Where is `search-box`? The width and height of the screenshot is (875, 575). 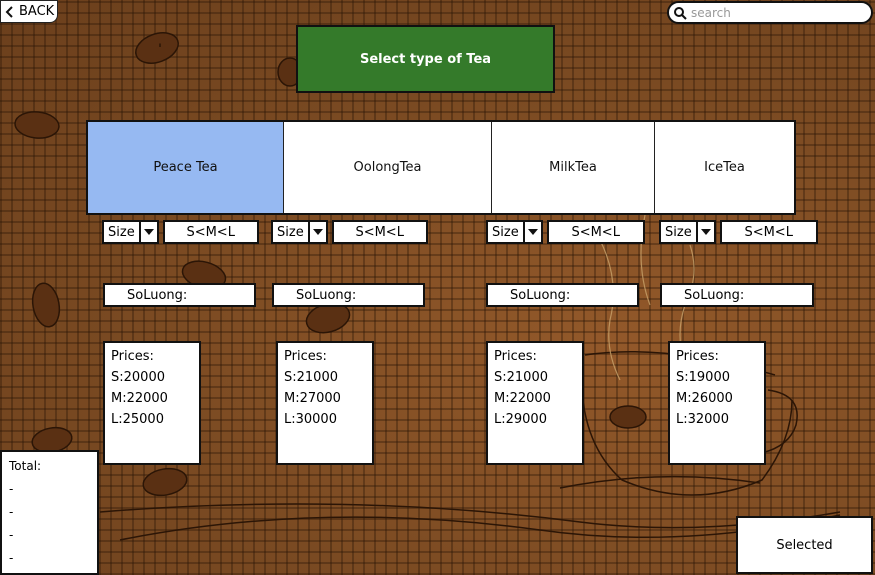 search-box is located at coordinates (770, 12).